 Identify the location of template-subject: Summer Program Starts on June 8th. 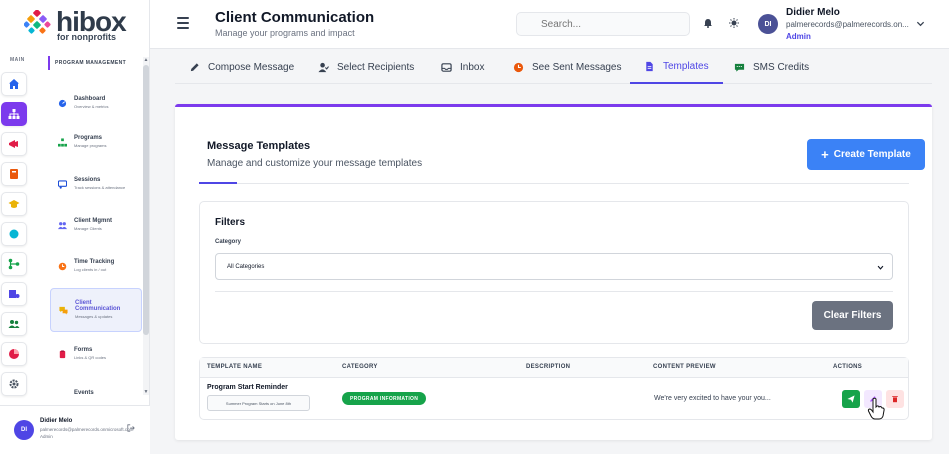
(258, 403).